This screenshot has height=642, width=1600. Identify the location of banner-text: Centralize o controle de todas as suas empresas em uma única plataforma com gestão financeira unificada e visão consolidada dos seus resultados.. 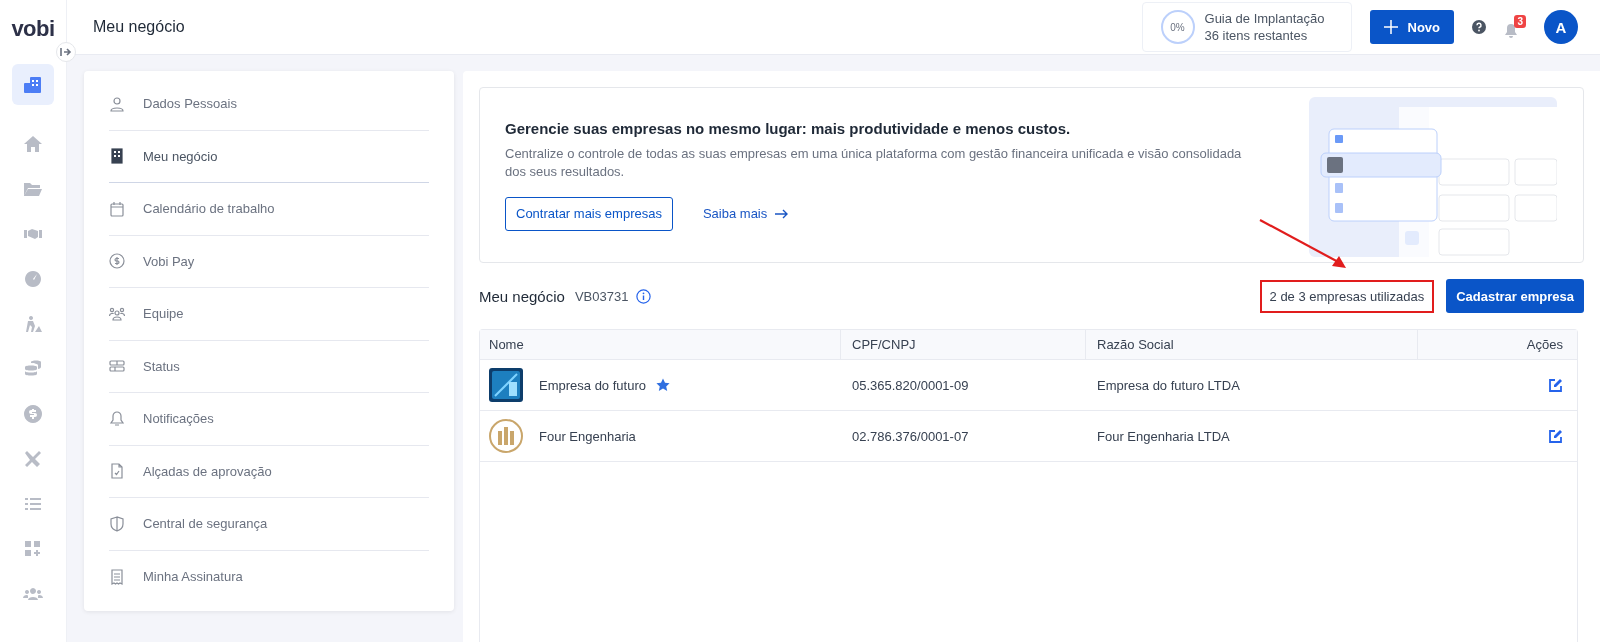
(874, 162).